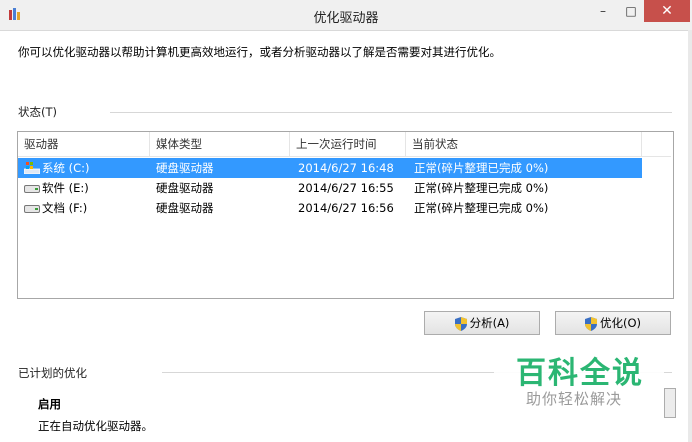 This screenshot has height=442, width=692. I want to click on column-header-last-run: 上一次运行时间, so click(348, 144).